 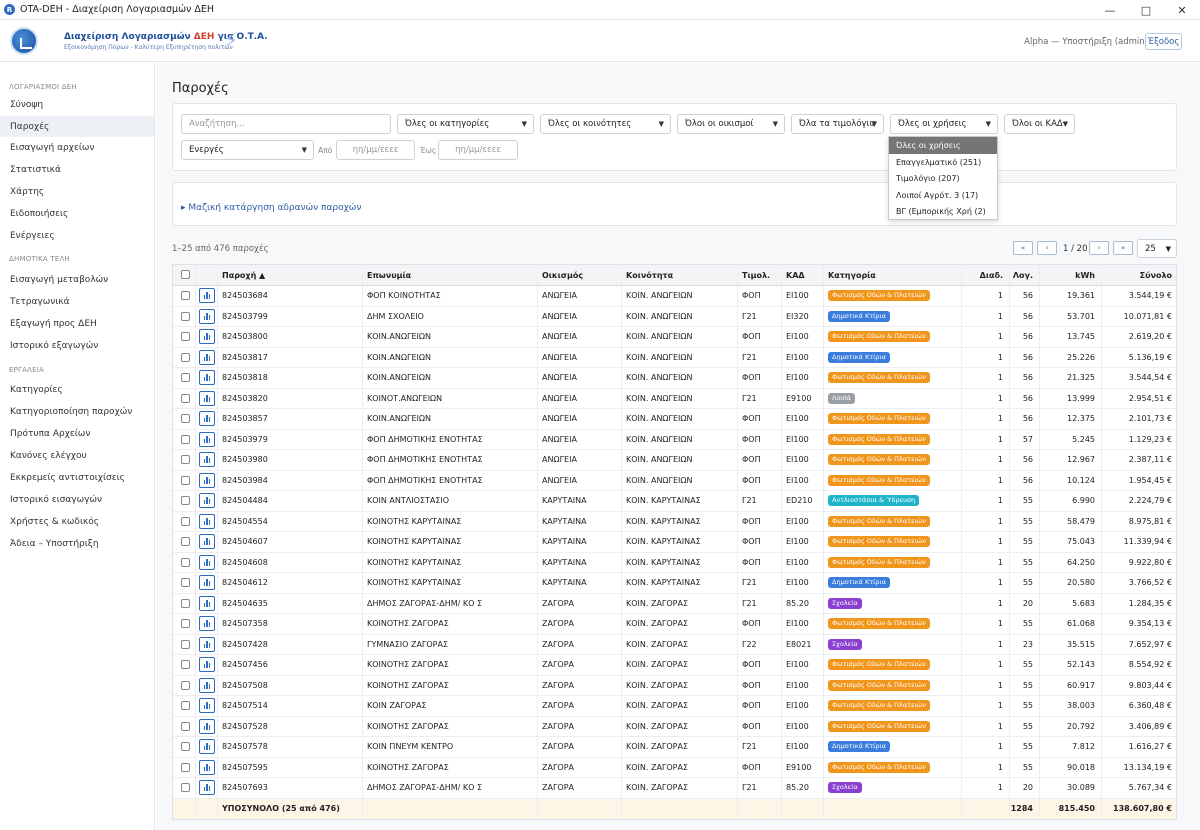 I want to click on column-header-name: Επωνυμία, so click(x=449, y=275).